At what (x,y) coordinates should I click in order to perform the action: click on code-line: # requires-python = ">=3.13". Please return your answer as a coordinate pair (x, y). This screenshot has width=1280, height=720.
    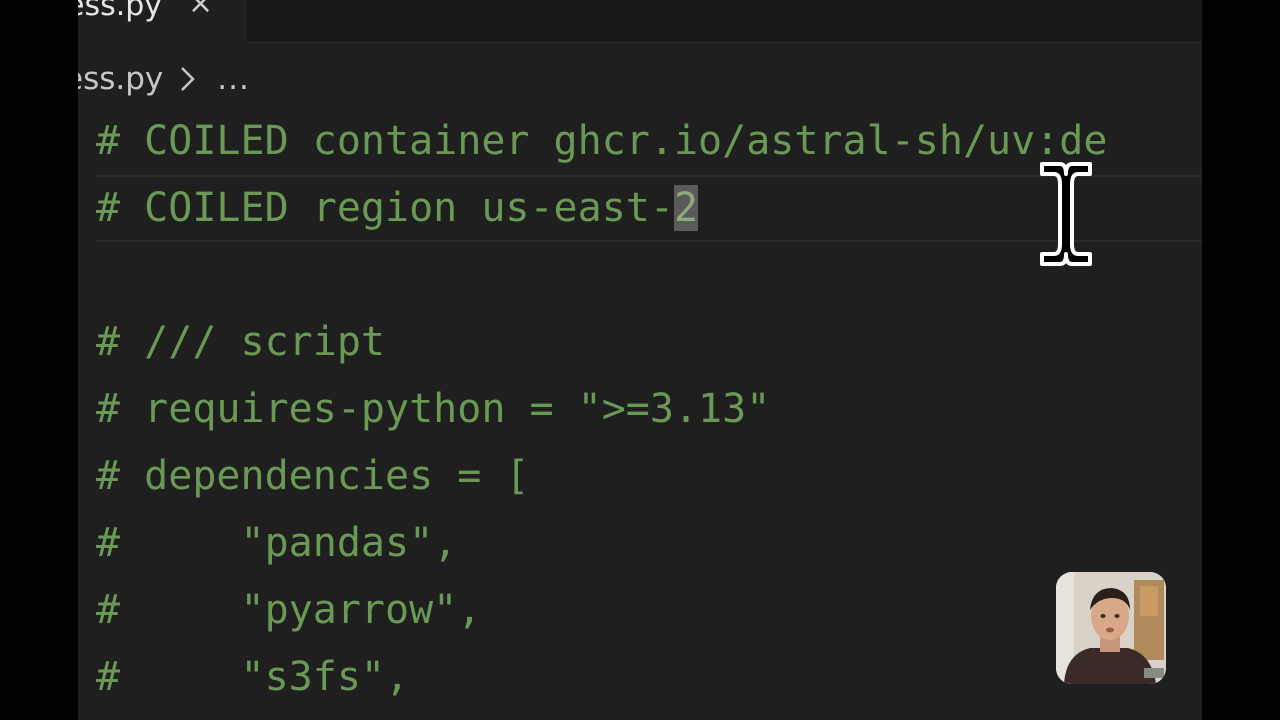
    Looking at the image, I should click on (433, 409).